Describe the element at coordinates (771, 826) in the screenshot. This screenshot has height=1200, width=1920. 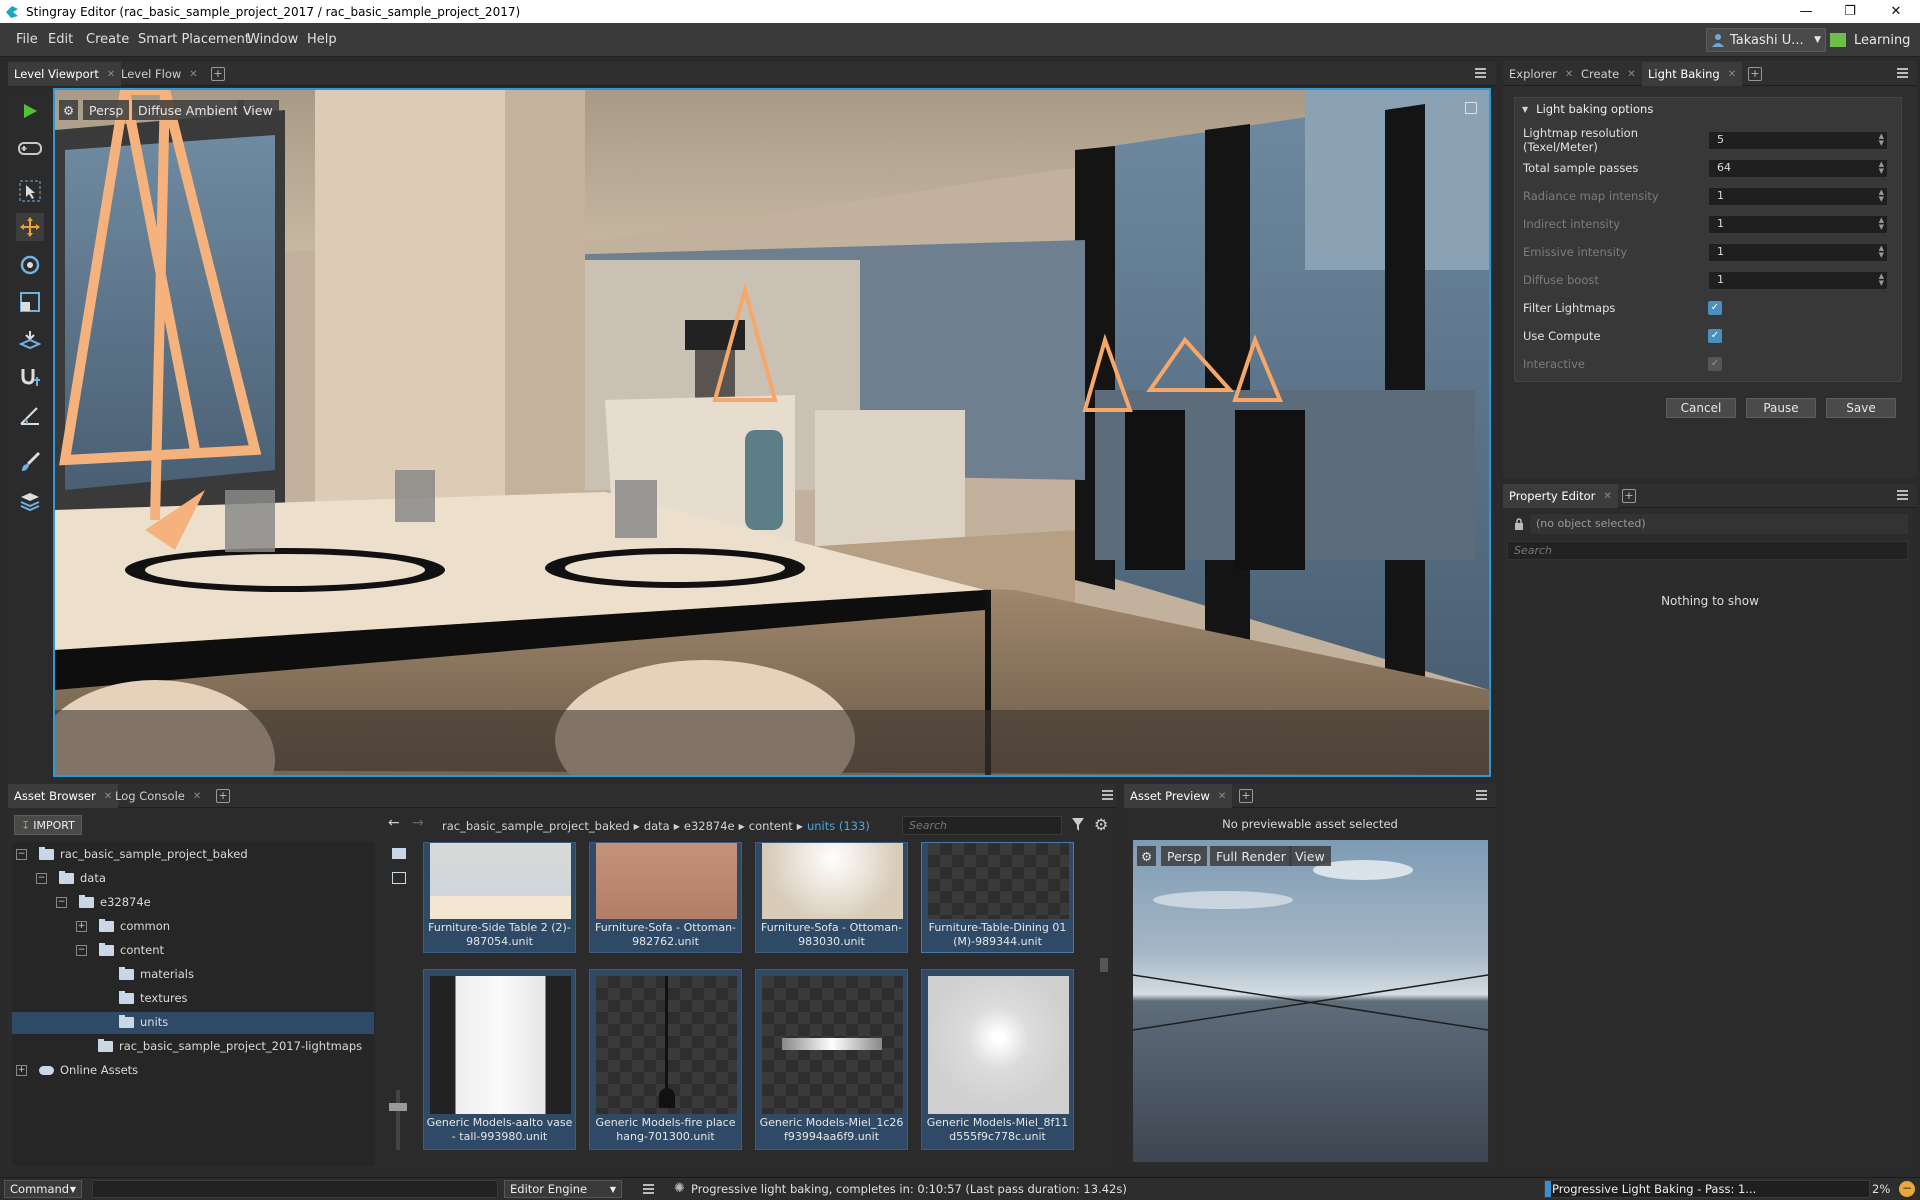
I see `breadcrumb-item: content` at that location.